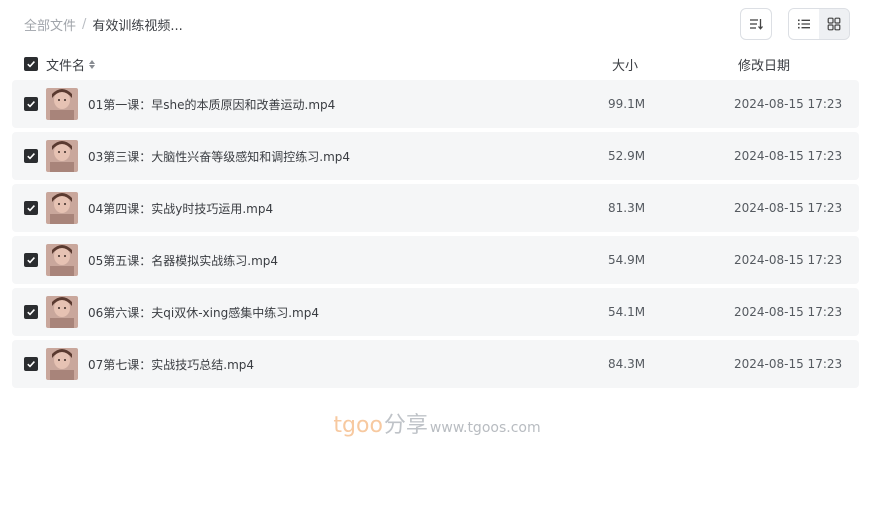 Image resolution: width=874 pixels, height=514 pixels. I want to click on file-row: 07第七课：实战技巧总结.mp4 84.3M 2024-08-15 17:23, so click(435, 364).